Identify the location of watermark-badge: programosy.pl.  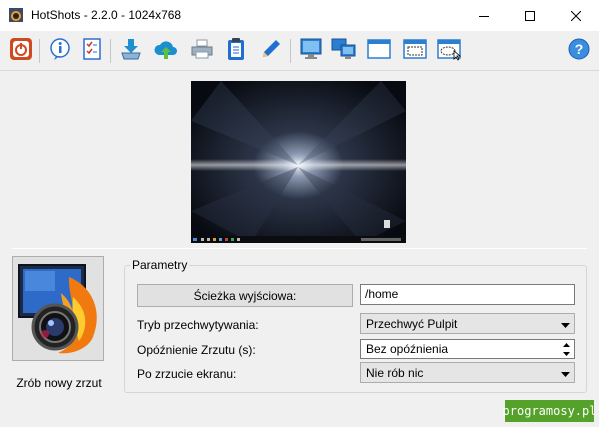
(549, 411).